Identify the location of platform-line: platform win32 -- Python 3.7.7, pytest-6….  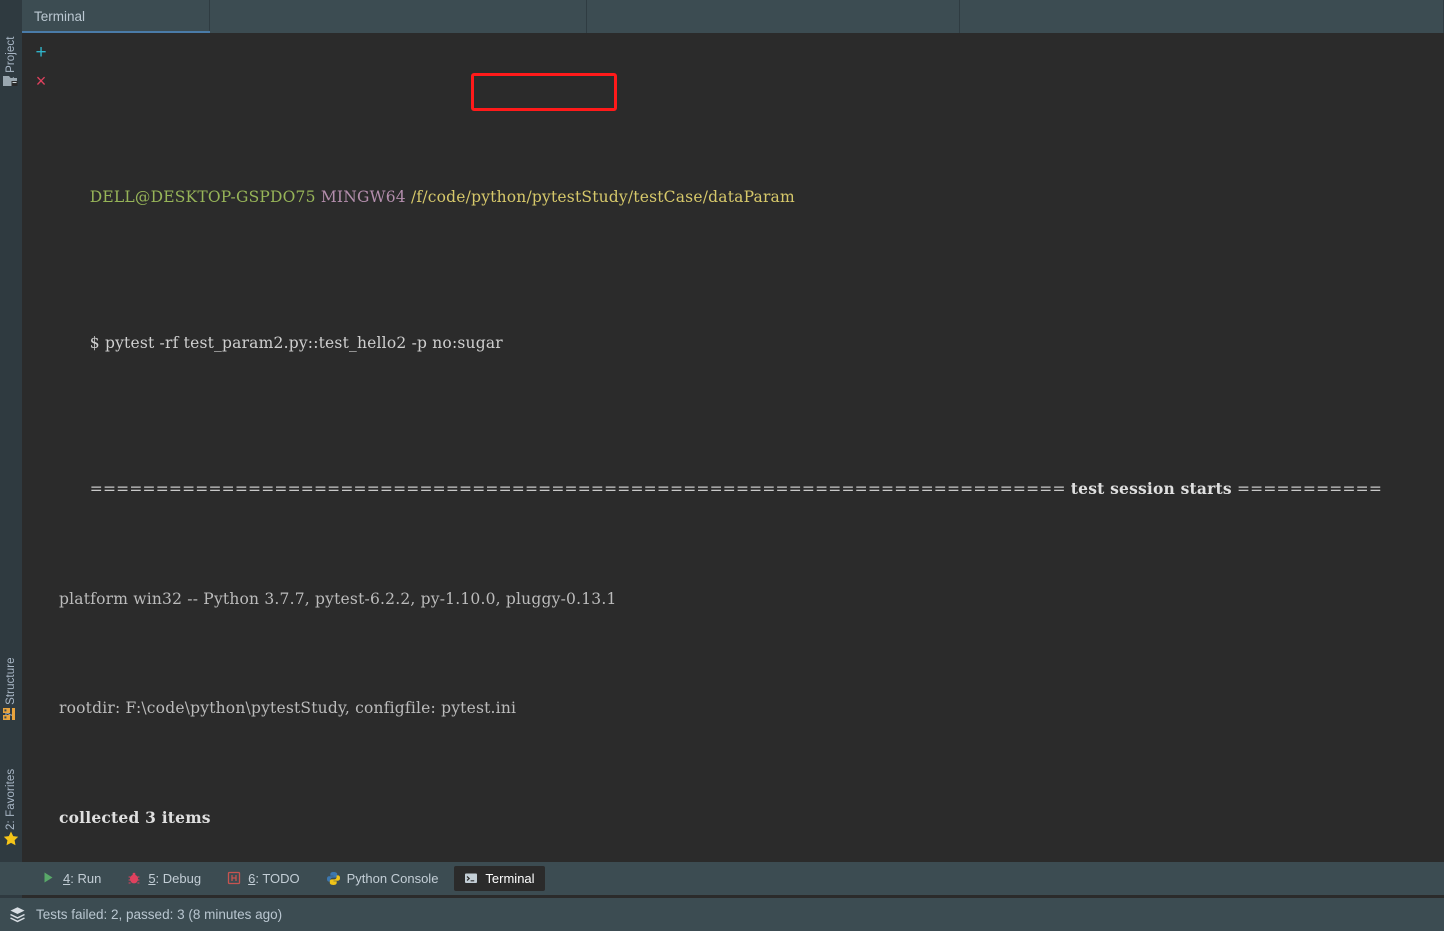
(338, 598).